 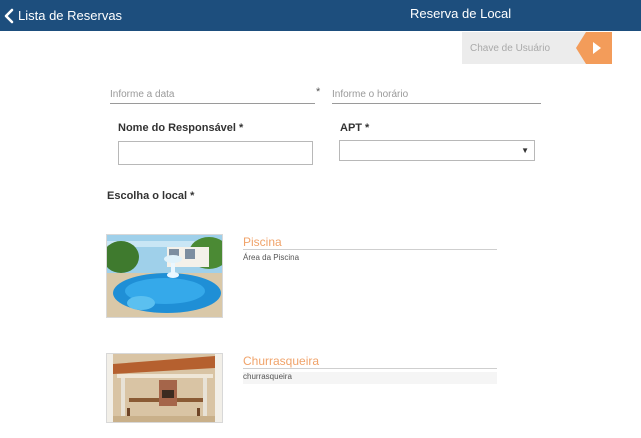 What do you see at coordinates (70, 15) in the screenshot?
I see `back-button-label: Lista de Reservas` at bounding box center [70, 15].